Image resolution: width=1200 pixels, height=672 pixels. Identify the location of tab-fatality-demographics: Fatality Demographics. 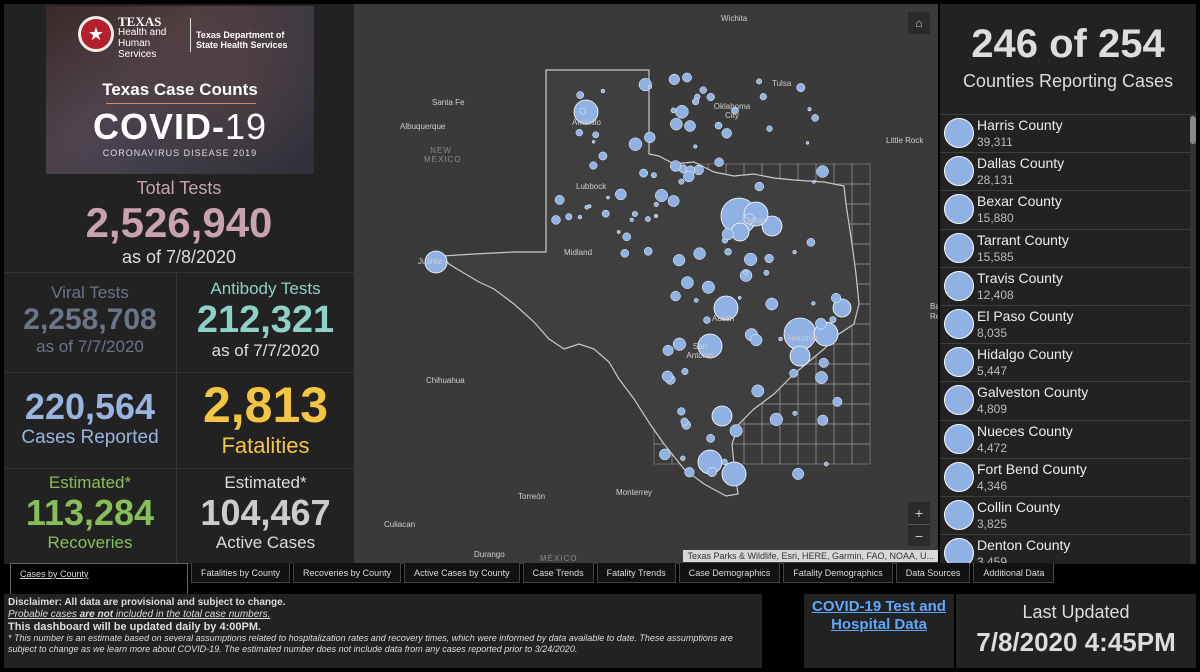
(838, 573).